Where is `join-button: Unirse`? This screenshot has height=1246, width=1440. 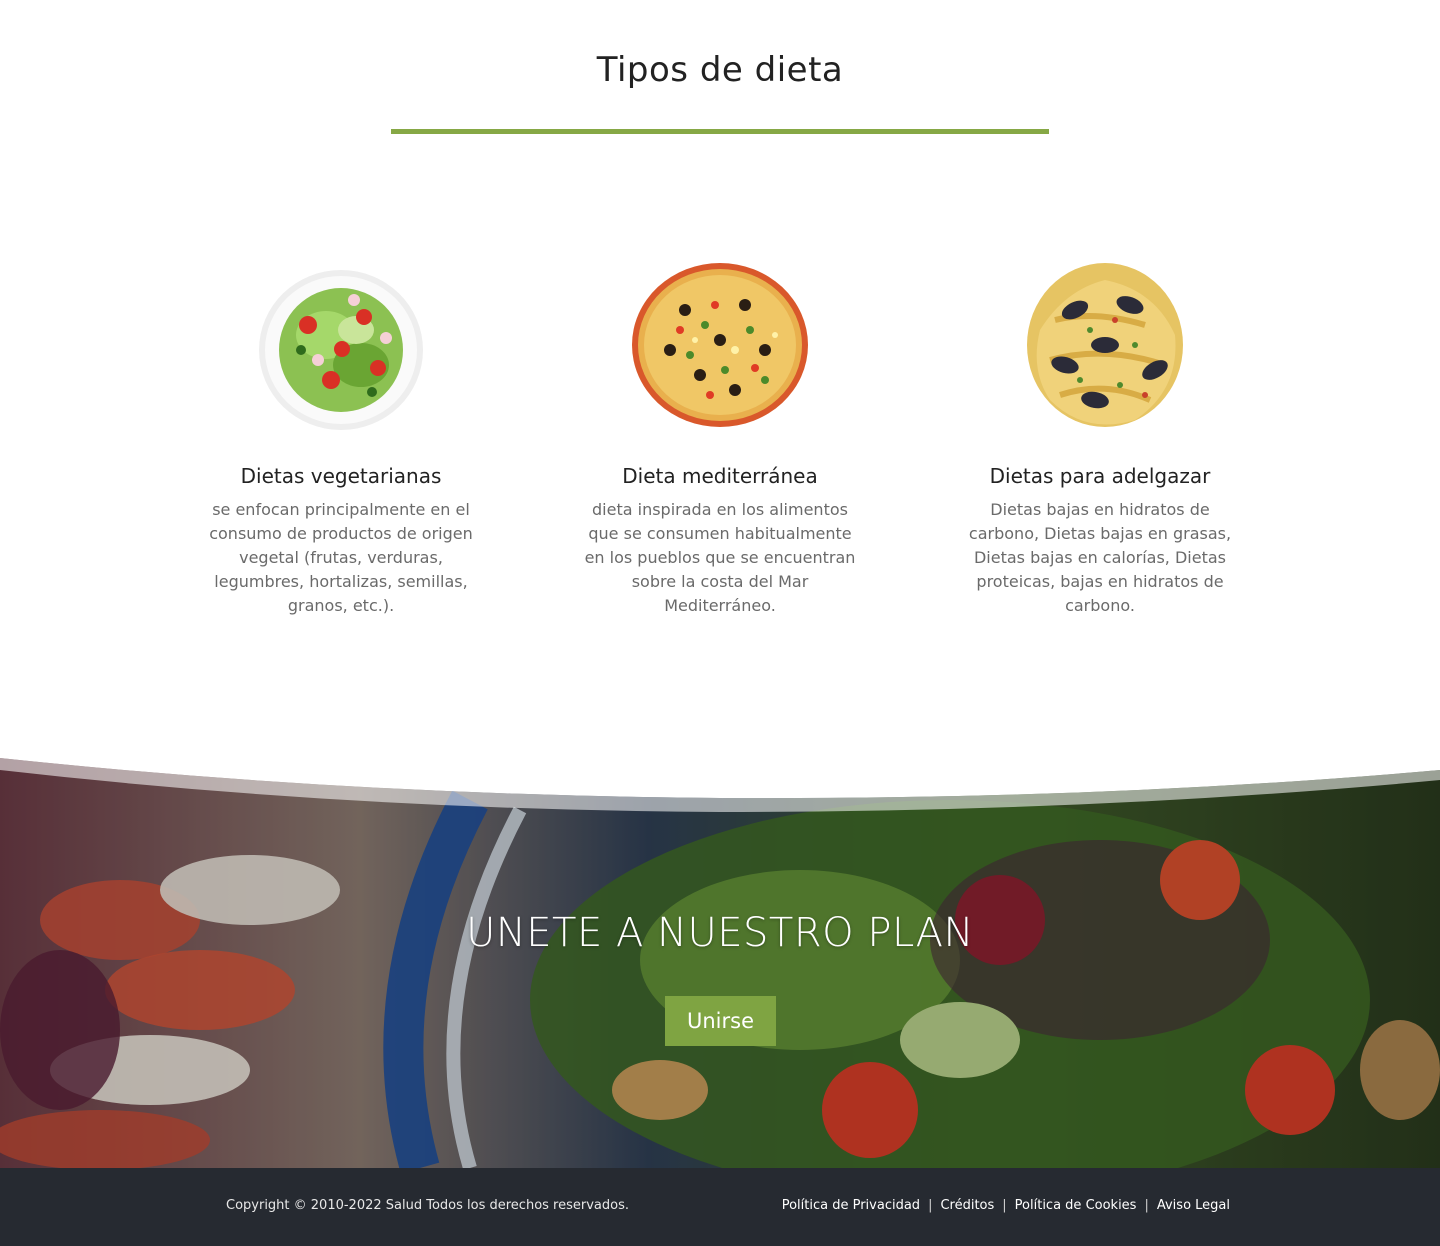 join-button: Unirse is located at coordinates (720, 1021).